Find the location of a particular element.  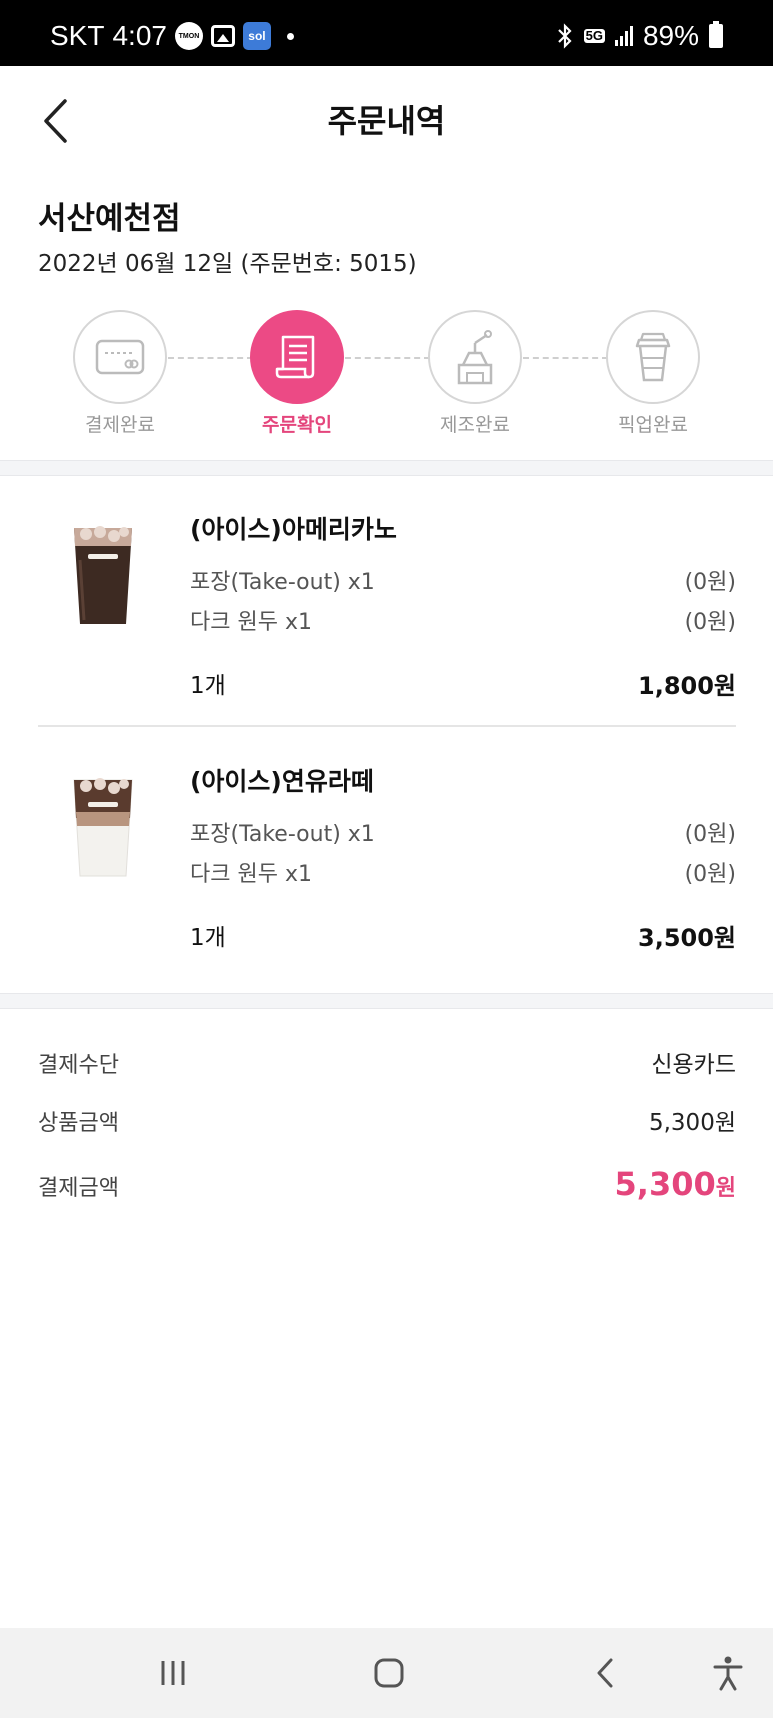

step-order-confirmed: 주문확인 is located at coordinates (297, 373).